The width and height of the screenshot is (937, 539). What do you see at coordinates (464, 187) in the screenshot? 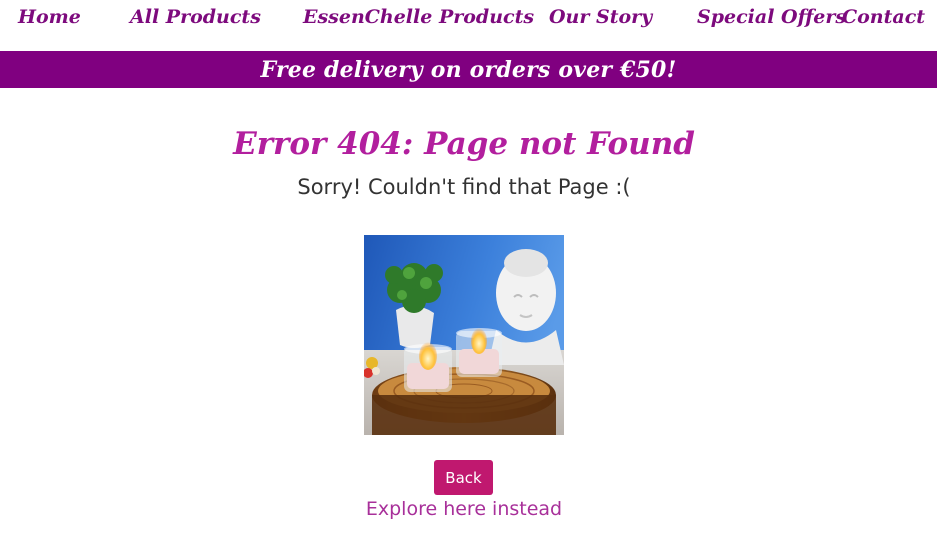
I see `error-subtitle: Sorry! Couldn't find that Page :(` at bounding box center [464, 187].